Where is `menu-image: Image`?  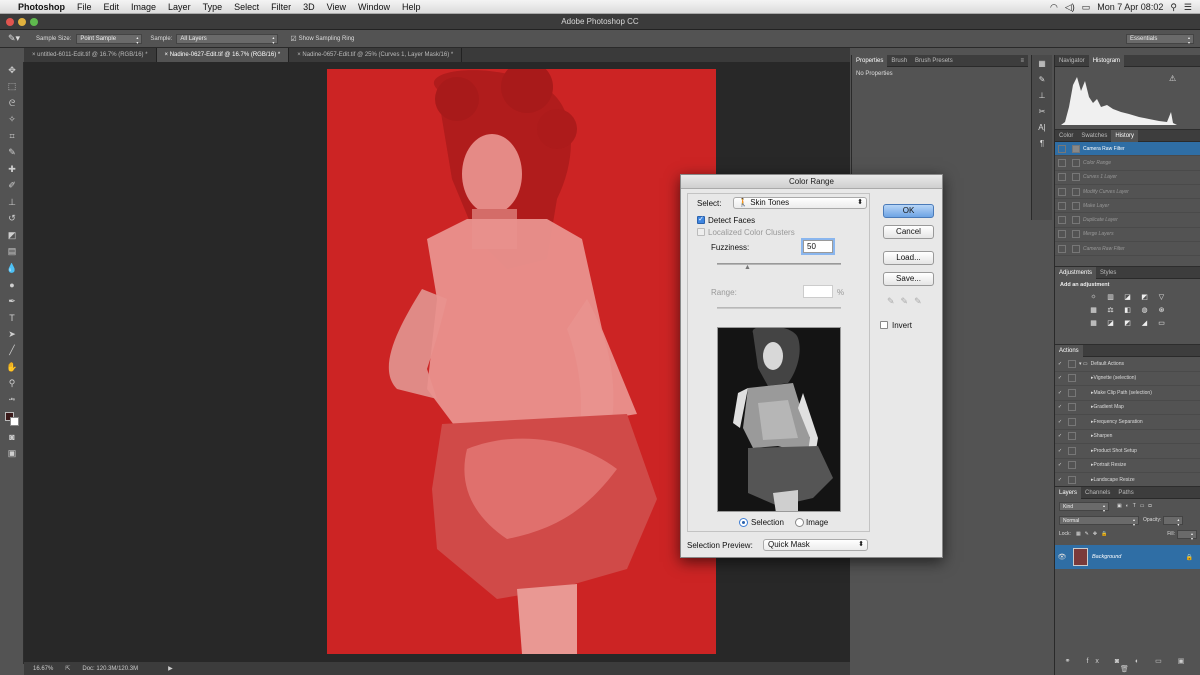
menu-image: Image is located at coordinates (143, 7).